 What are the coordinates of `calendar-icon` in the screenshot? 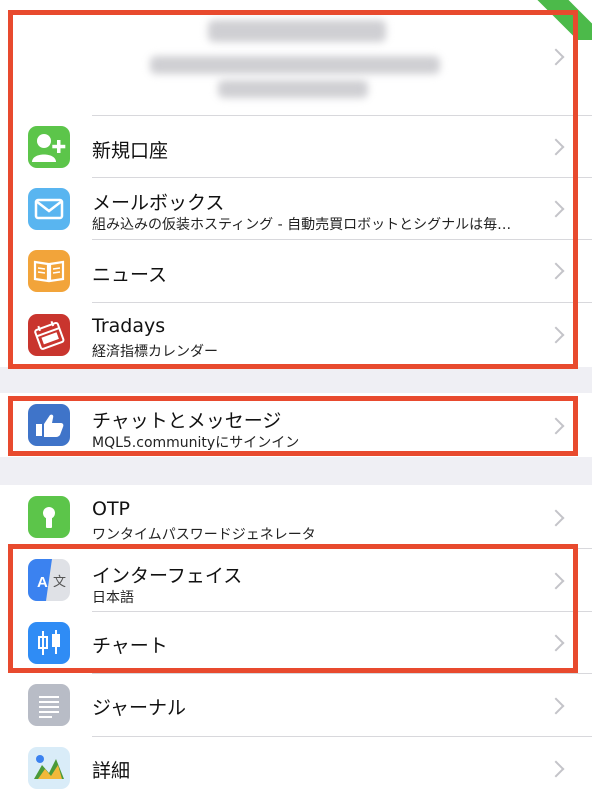 It's located at (49, 335).